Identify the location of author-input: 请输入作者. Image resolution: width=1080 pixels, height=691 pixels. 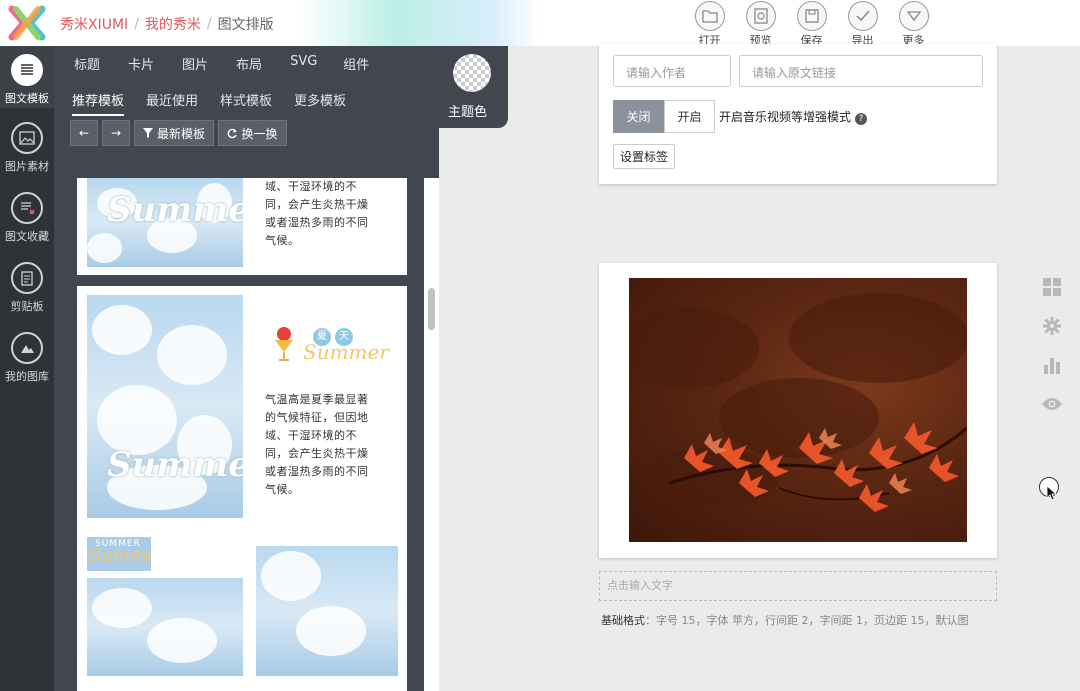
(672, 71).